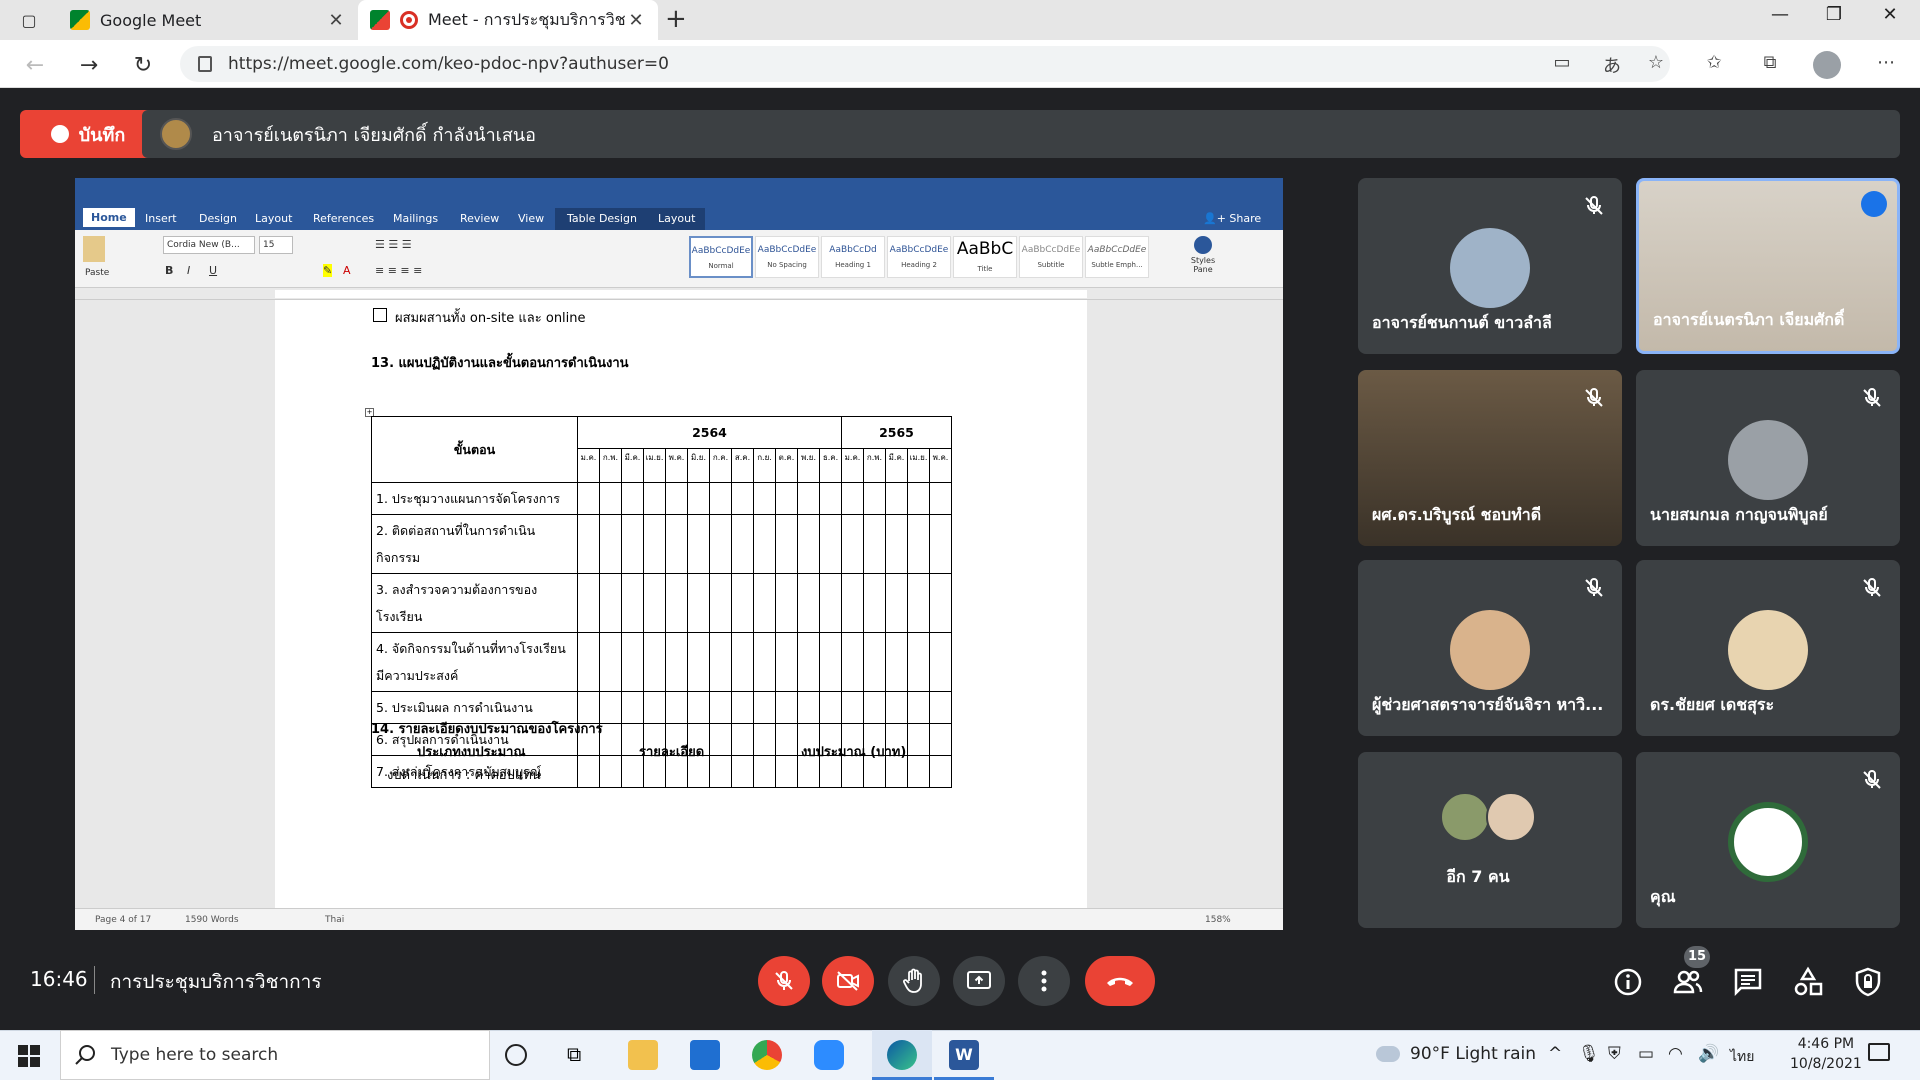 Image resolution: width=1920 pixels, height=1080 pixels. Describe the element at coordinates (188, 270) in the screenshot. I see `italic-icon: I` at that location.